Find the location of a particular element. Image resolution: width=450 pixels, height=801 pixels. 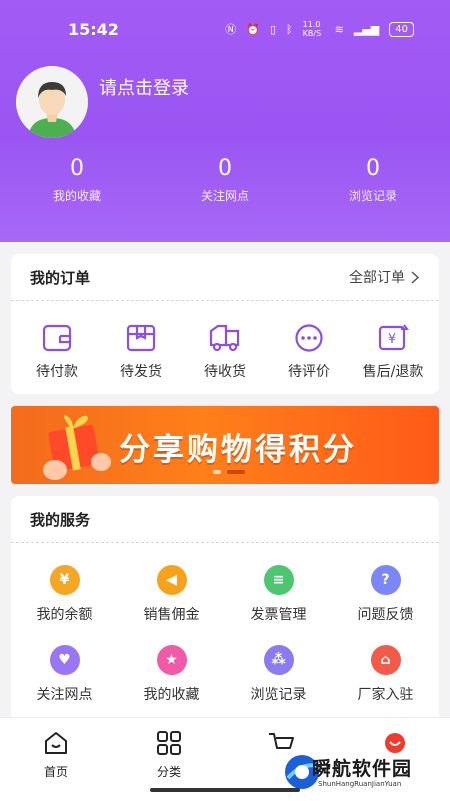

service-label: 问题反馈 is located at coordinates (385, 615).